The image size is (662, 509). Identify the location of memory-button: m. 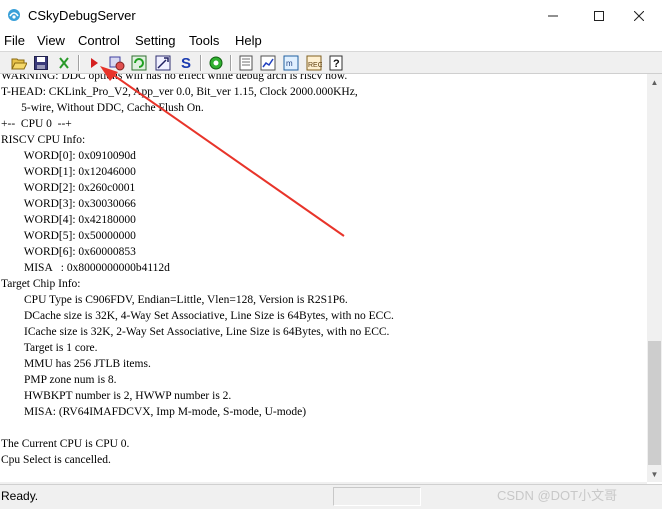
(291, 63).